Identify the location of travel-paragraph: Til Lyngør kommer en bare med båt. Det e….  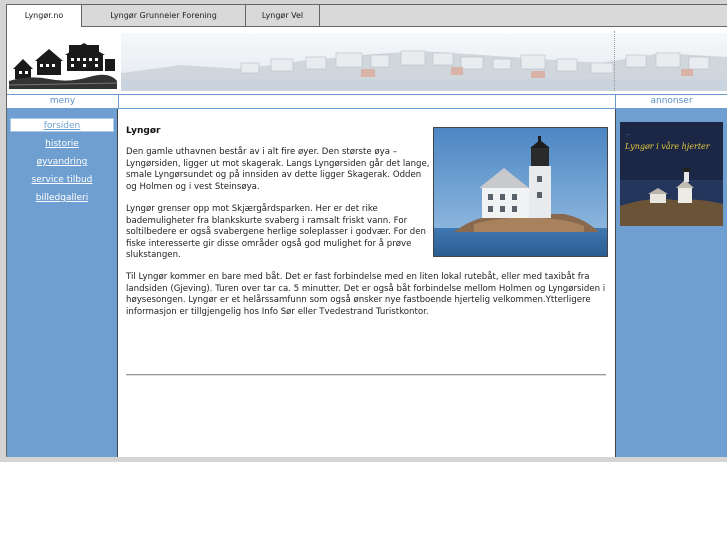
(366, 294).